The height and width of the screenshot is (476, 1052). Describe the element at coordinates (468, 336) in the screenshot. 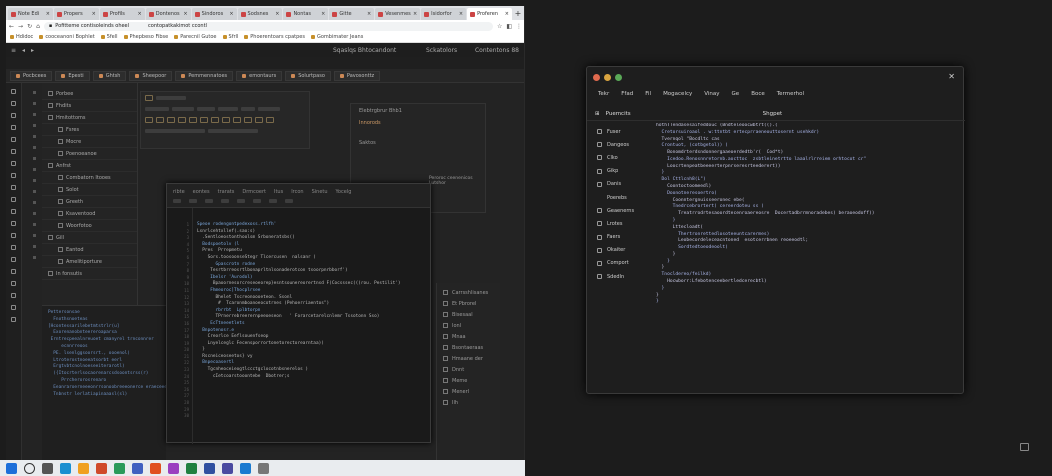

I see `outline-item: Mnaa` at that location.